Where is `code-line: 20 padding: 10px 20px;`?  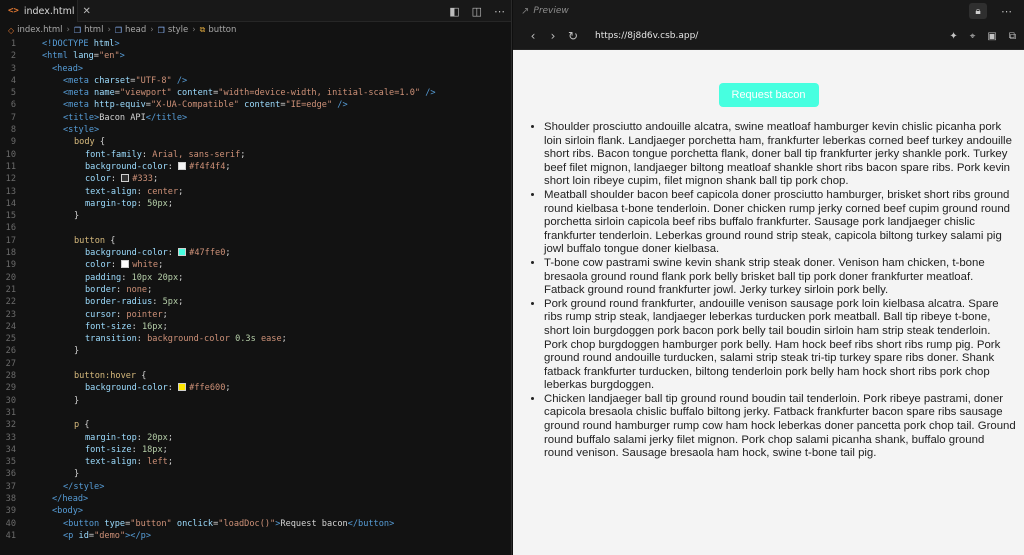
code-line: 20 padding: 10px 20px; is located at coordinates (94, 277).